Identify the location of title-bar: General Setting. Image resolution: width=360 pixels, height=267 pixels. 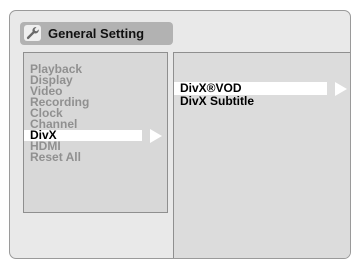
(96, 33).